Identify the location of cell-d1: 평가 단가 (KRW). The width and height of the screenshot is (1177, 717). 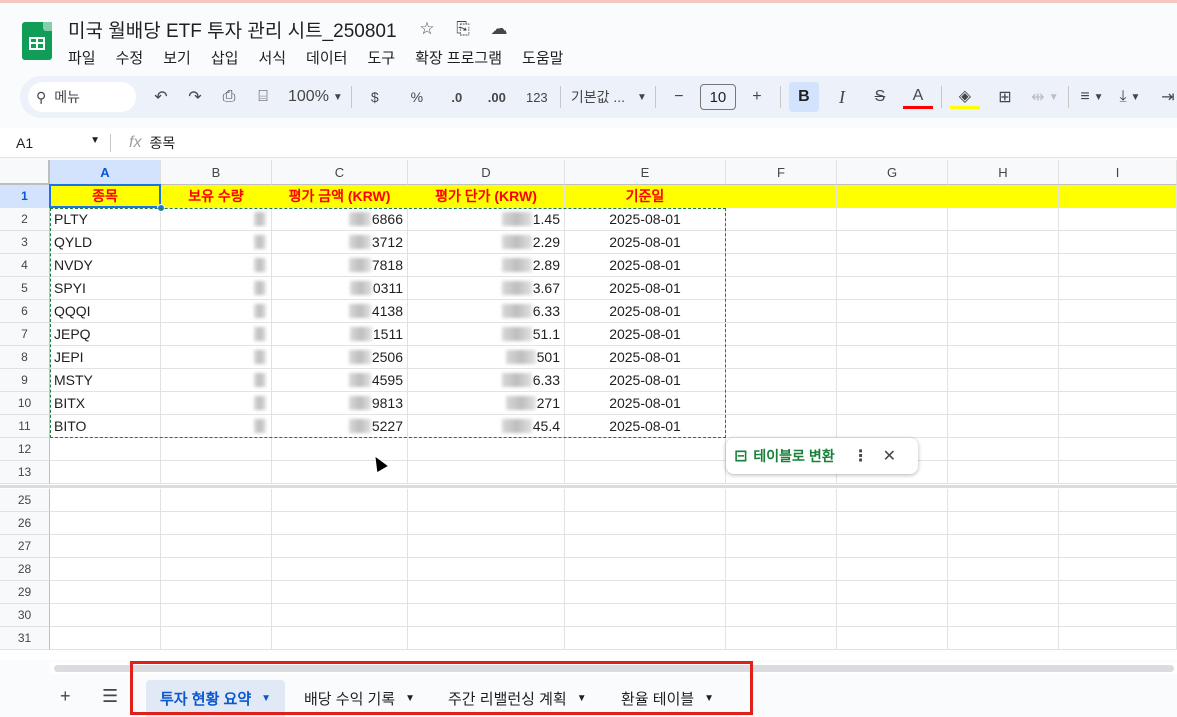
(486, 196).